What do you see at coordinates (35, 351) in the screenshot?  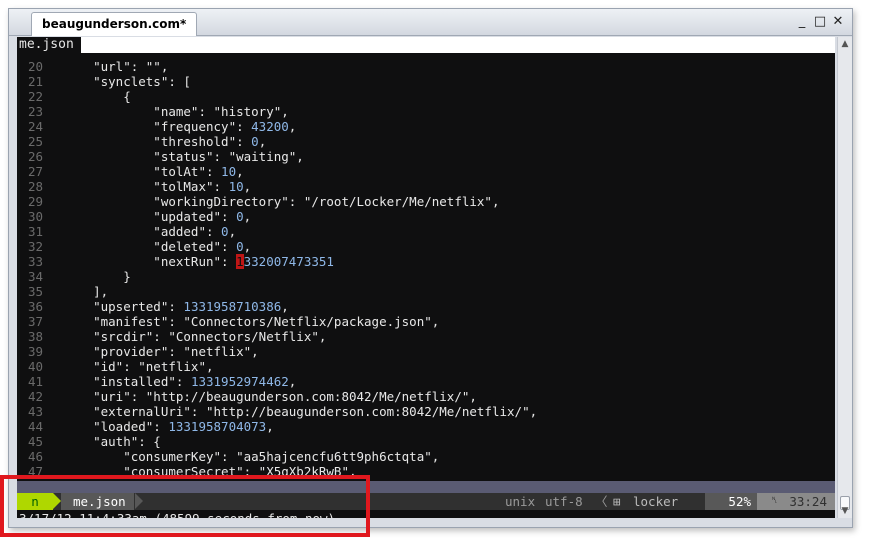 I see `line-number: 39` at bounding box center [35, 351].